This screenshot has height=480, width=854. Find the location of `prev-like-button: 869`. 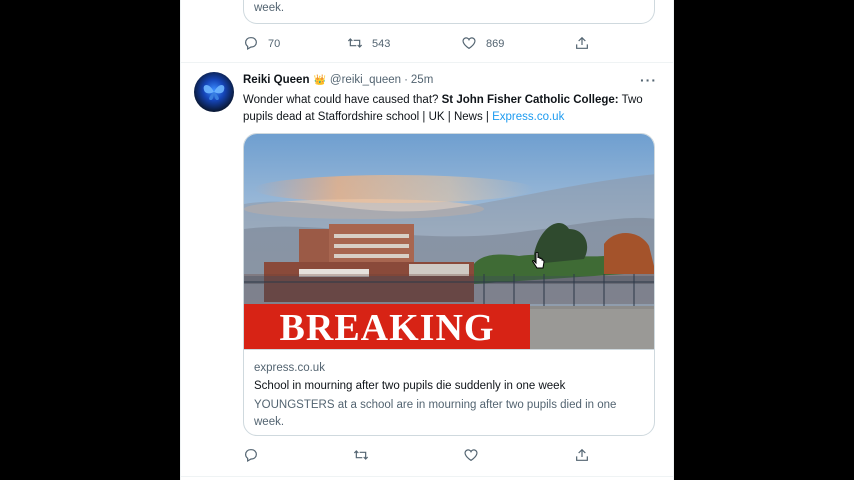

prev-like-button: 869 is located at coordinates (482, 44).